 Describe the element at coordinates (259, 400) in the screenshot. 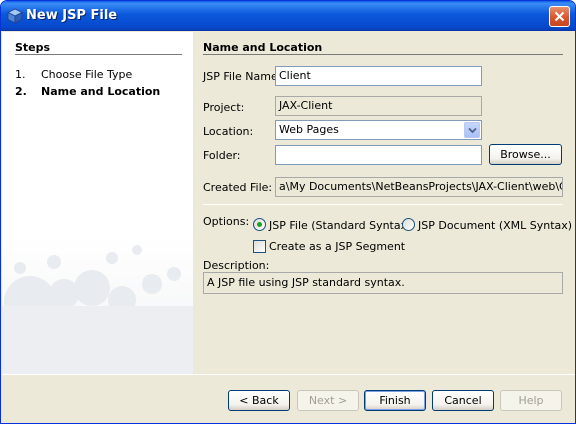

I see `back-button: < Back` at that location.